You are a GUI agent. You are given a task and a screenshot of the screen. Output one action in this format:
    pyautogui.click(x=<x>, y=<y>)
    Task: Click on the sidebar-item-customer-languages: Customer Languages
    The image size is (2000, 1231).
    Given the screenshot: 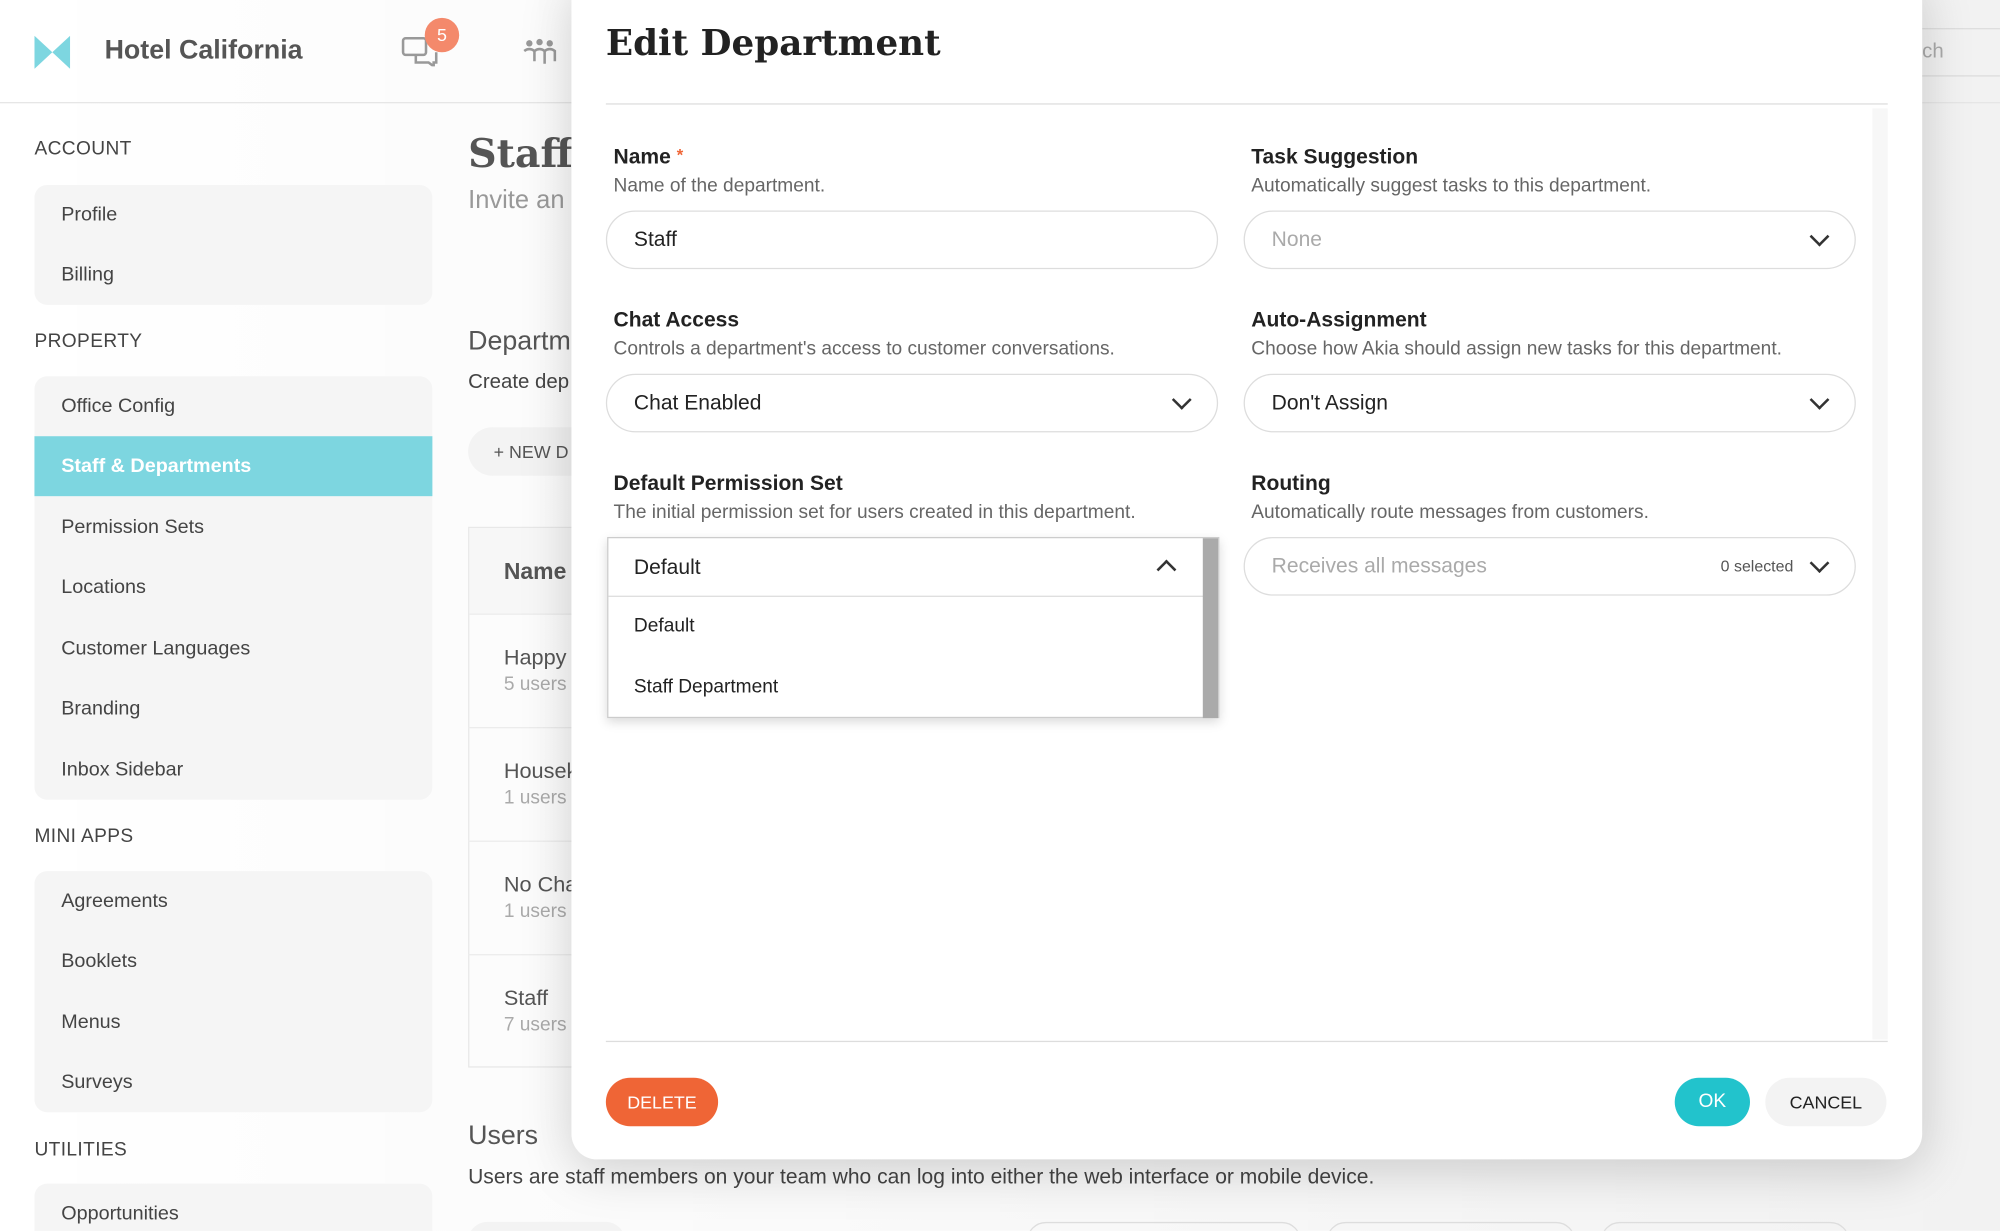 What is the action you would take?
    pyautogui.click(x=233, y=649)
    